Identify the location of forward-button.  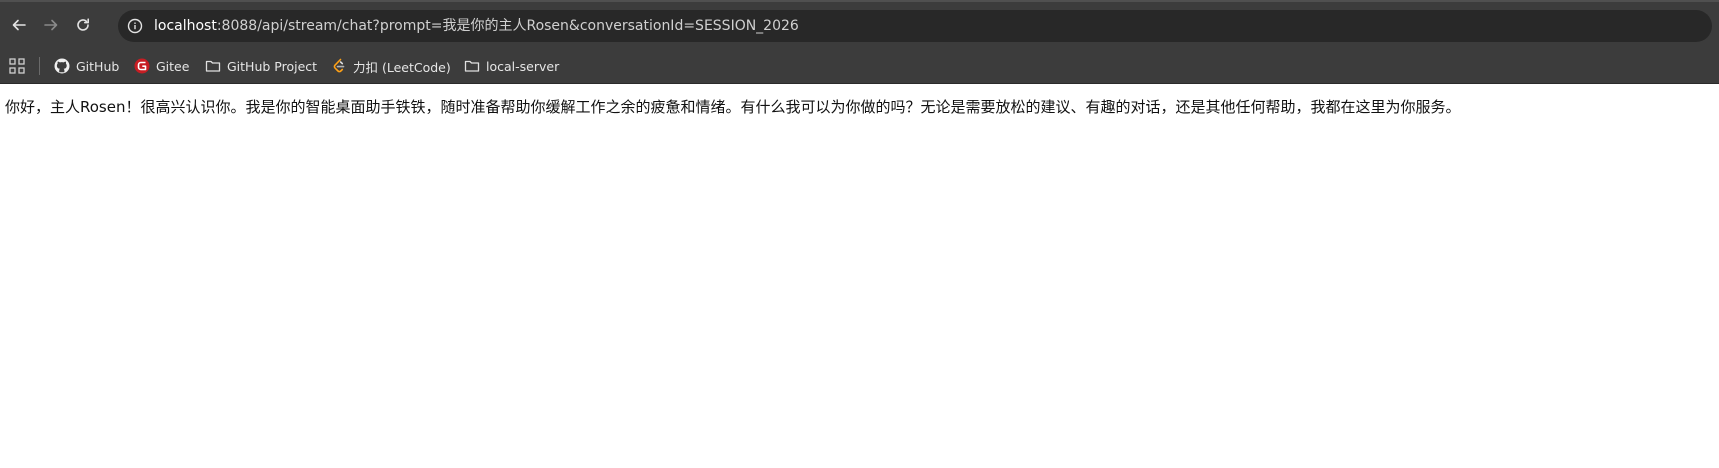
(51, 25).